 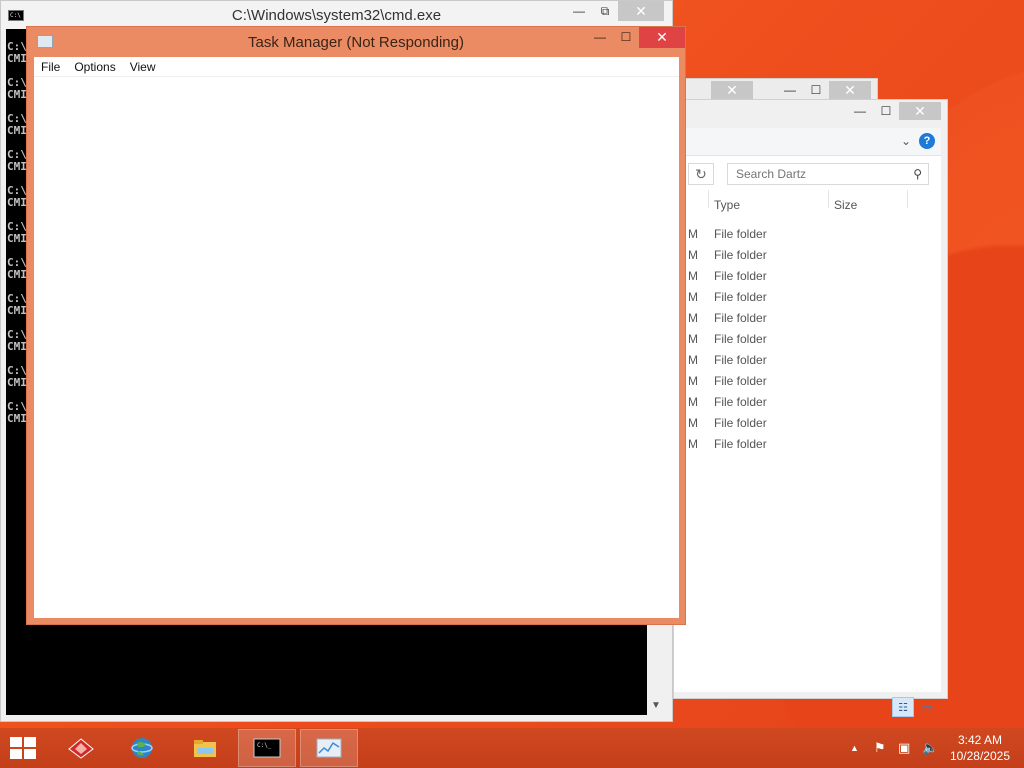 What do you see at coordinates (727, 205) in the screenshot?
I see `column-header-type: Type` at bounding box center [727, 205].